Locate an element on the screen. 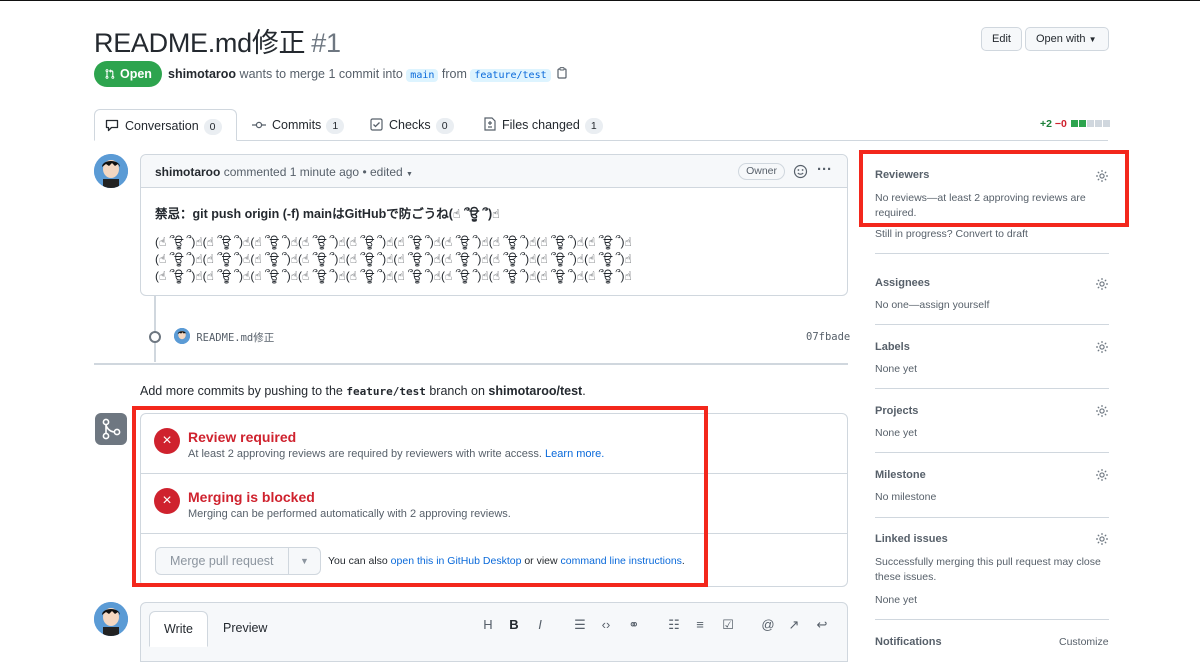 This screenshot has width=1200, height=662. comment-author: shimotaroo is located at coordinates (187, 172).